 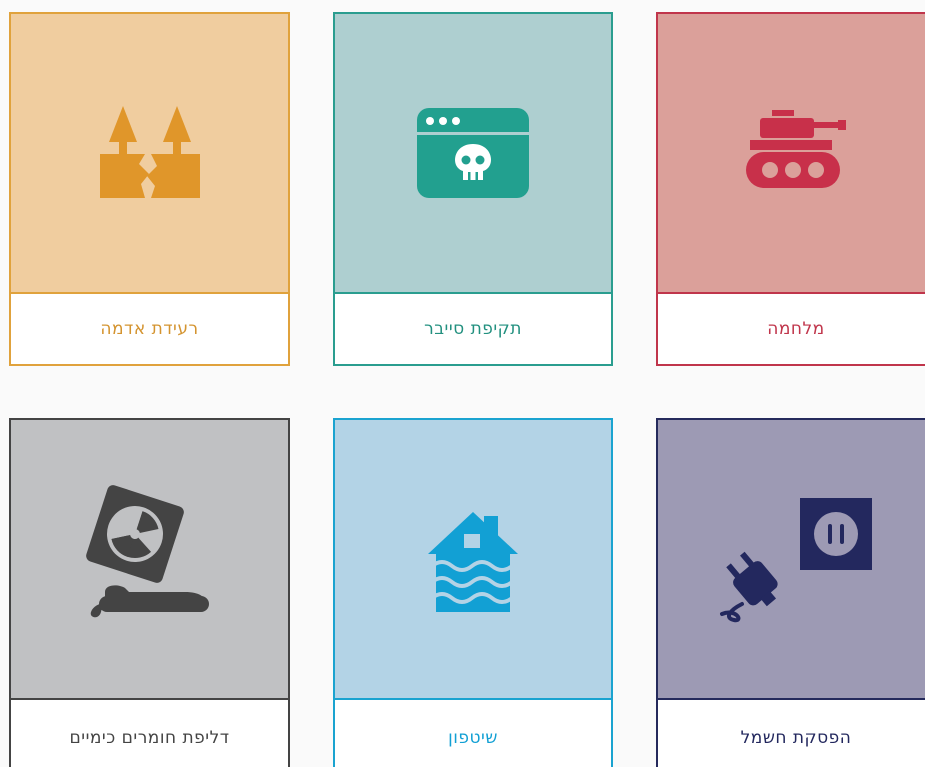 I want to click on card-war: מלחמה, so click(x=790, y=189).